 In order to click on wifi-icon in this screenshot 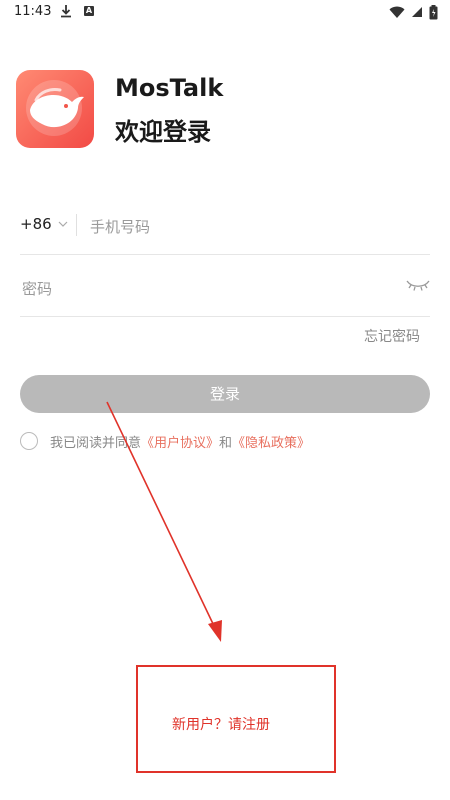, I will do `click(397, 12)`.